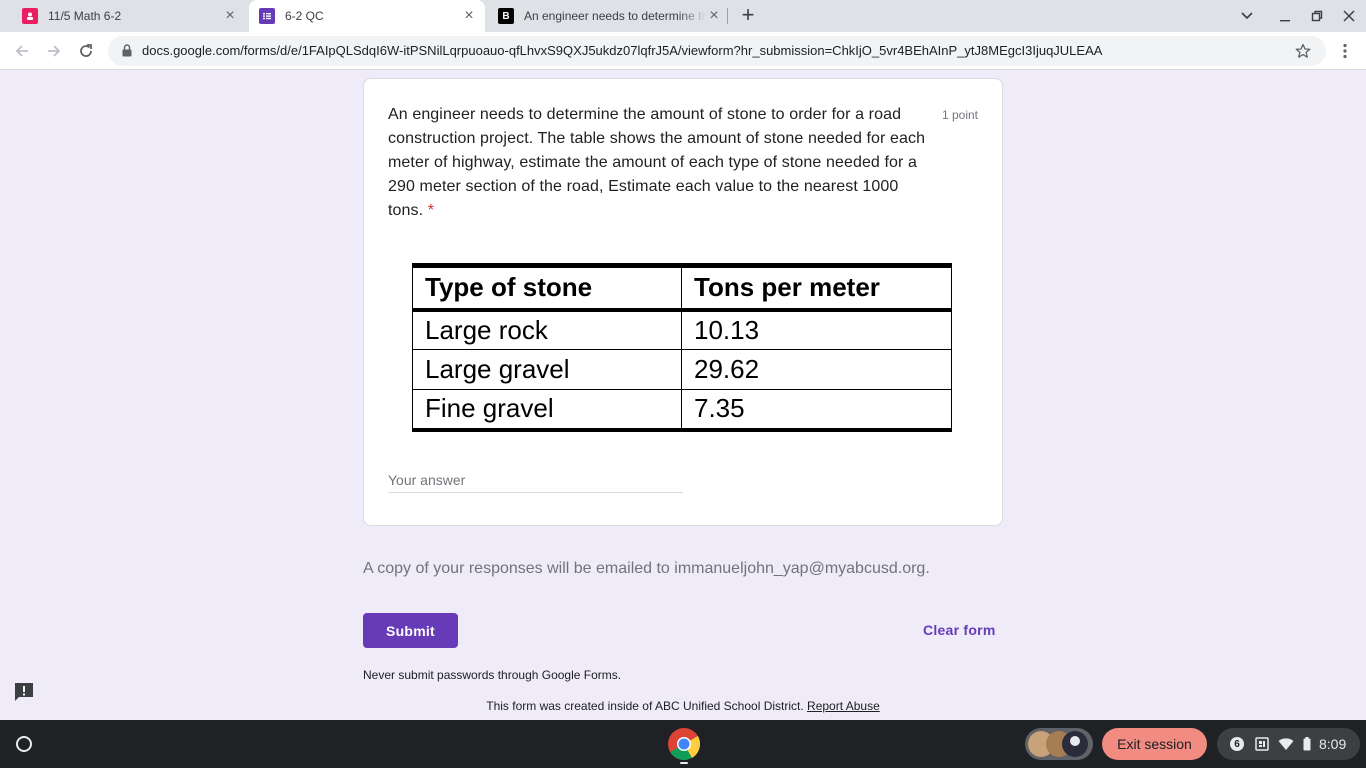 The image size is (1366, 768). I want to click on minimize-icon, so click(1285, 16).